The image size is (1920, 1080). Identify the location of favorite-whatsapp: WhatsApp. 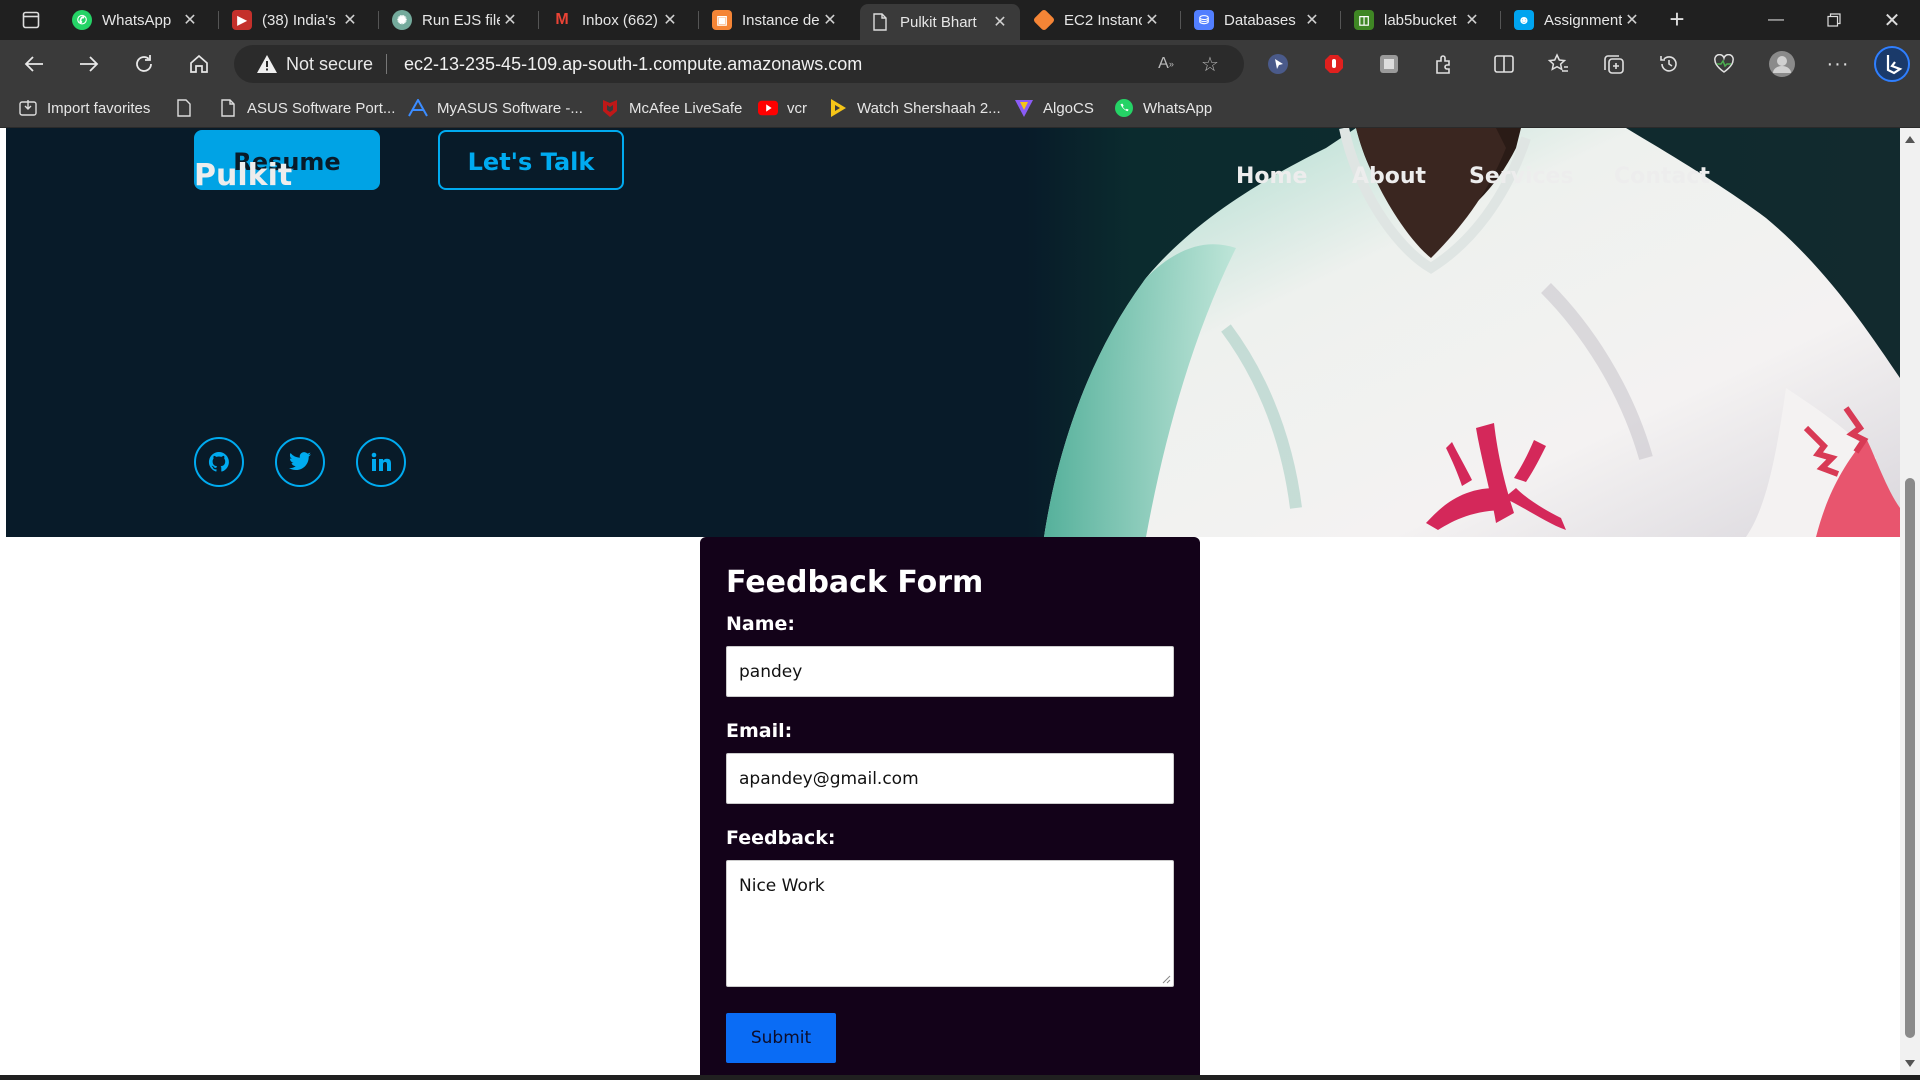
(1163, 108).